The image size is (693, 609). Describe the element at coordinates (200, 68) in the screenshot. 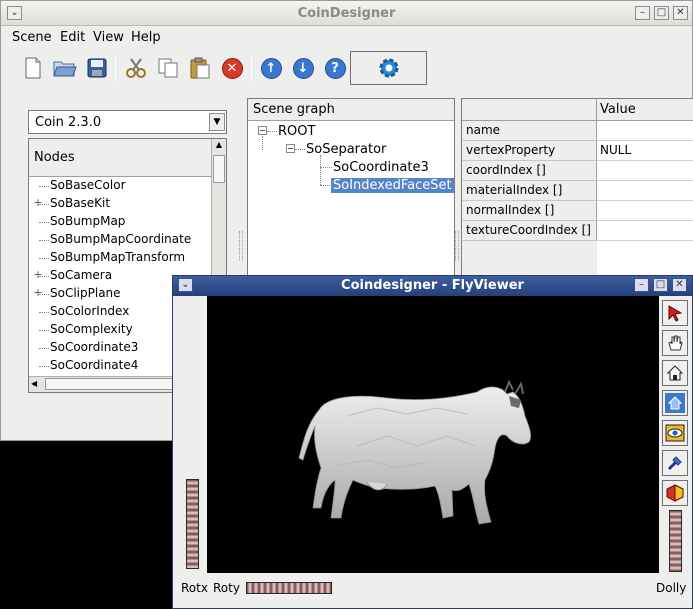

I see `paste-icon` at that location.